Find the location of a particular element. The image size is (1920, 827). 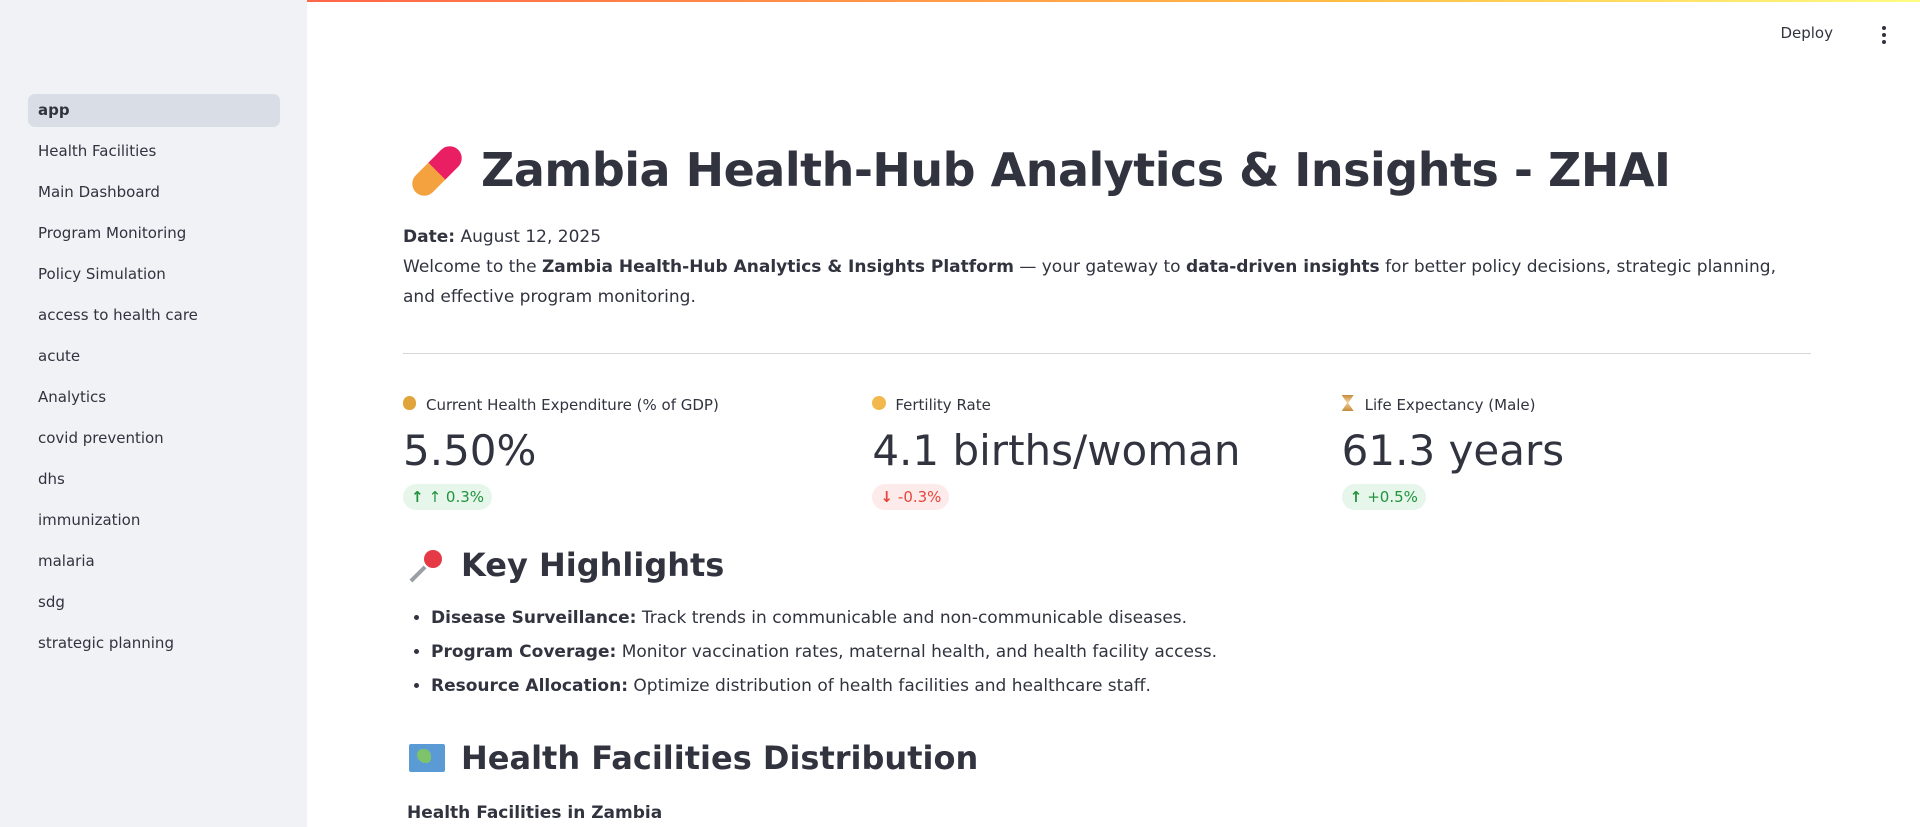

metric-fertility-rate: Fertility Rate 4.1 births/woman ↓ -0.3% is located at coordinates (1106, 452).